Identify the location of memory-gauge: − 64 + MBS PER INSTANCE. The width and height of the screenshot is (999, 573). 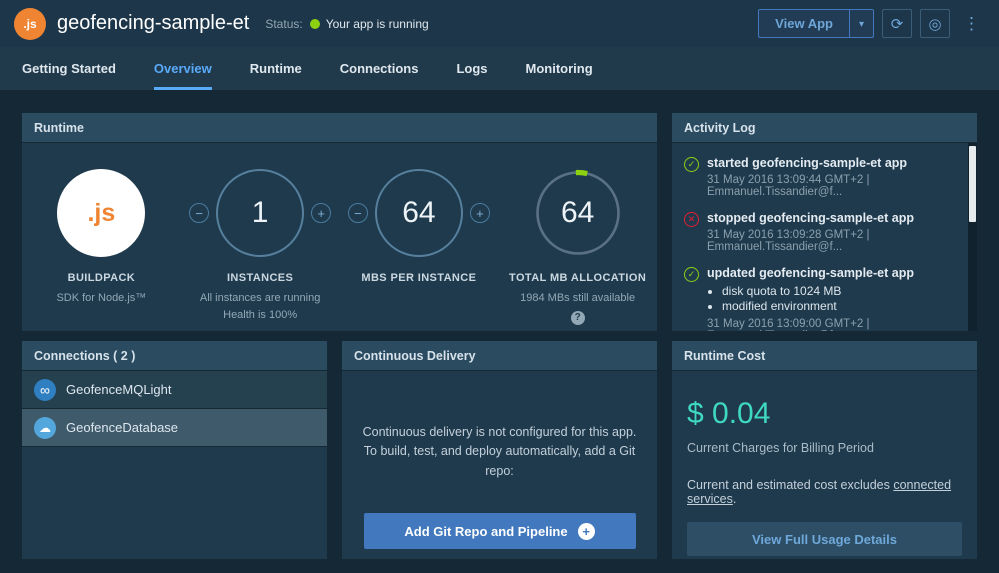
(419, 225).